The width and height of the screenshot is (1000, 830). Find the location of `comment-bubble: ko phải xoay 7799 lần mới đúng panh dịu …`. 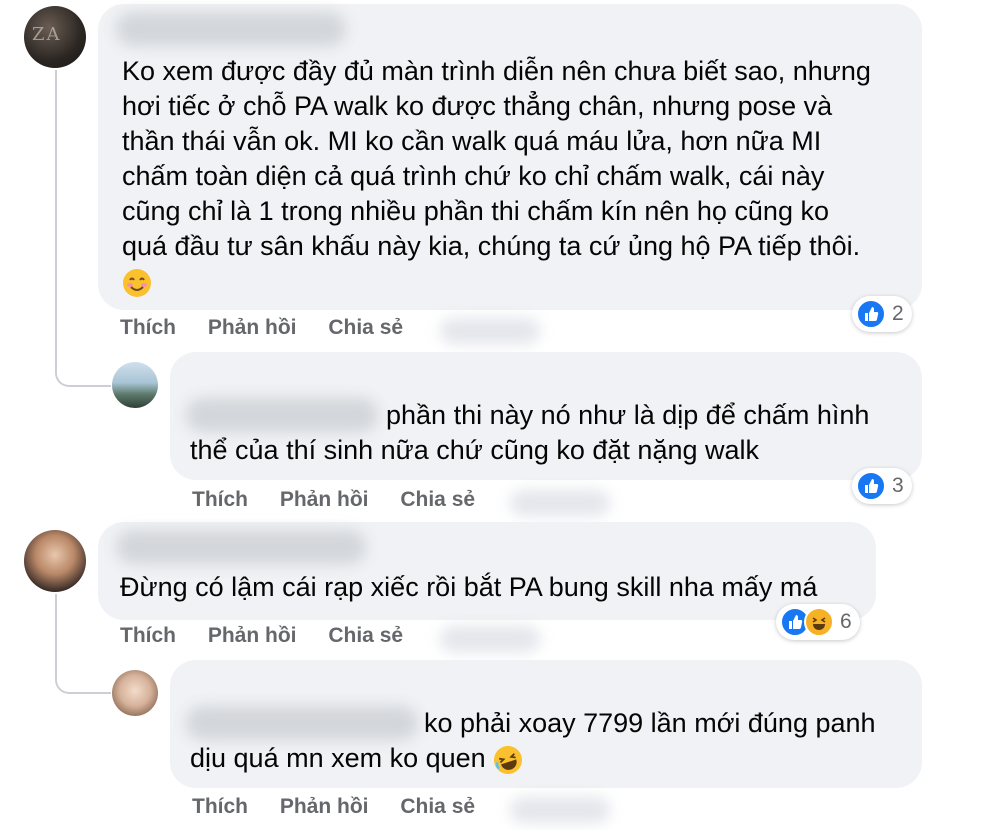

comment-bubble: ko phải xoay 7799 lần mới đúng panh dịu … is located at coordinates (546, 724).